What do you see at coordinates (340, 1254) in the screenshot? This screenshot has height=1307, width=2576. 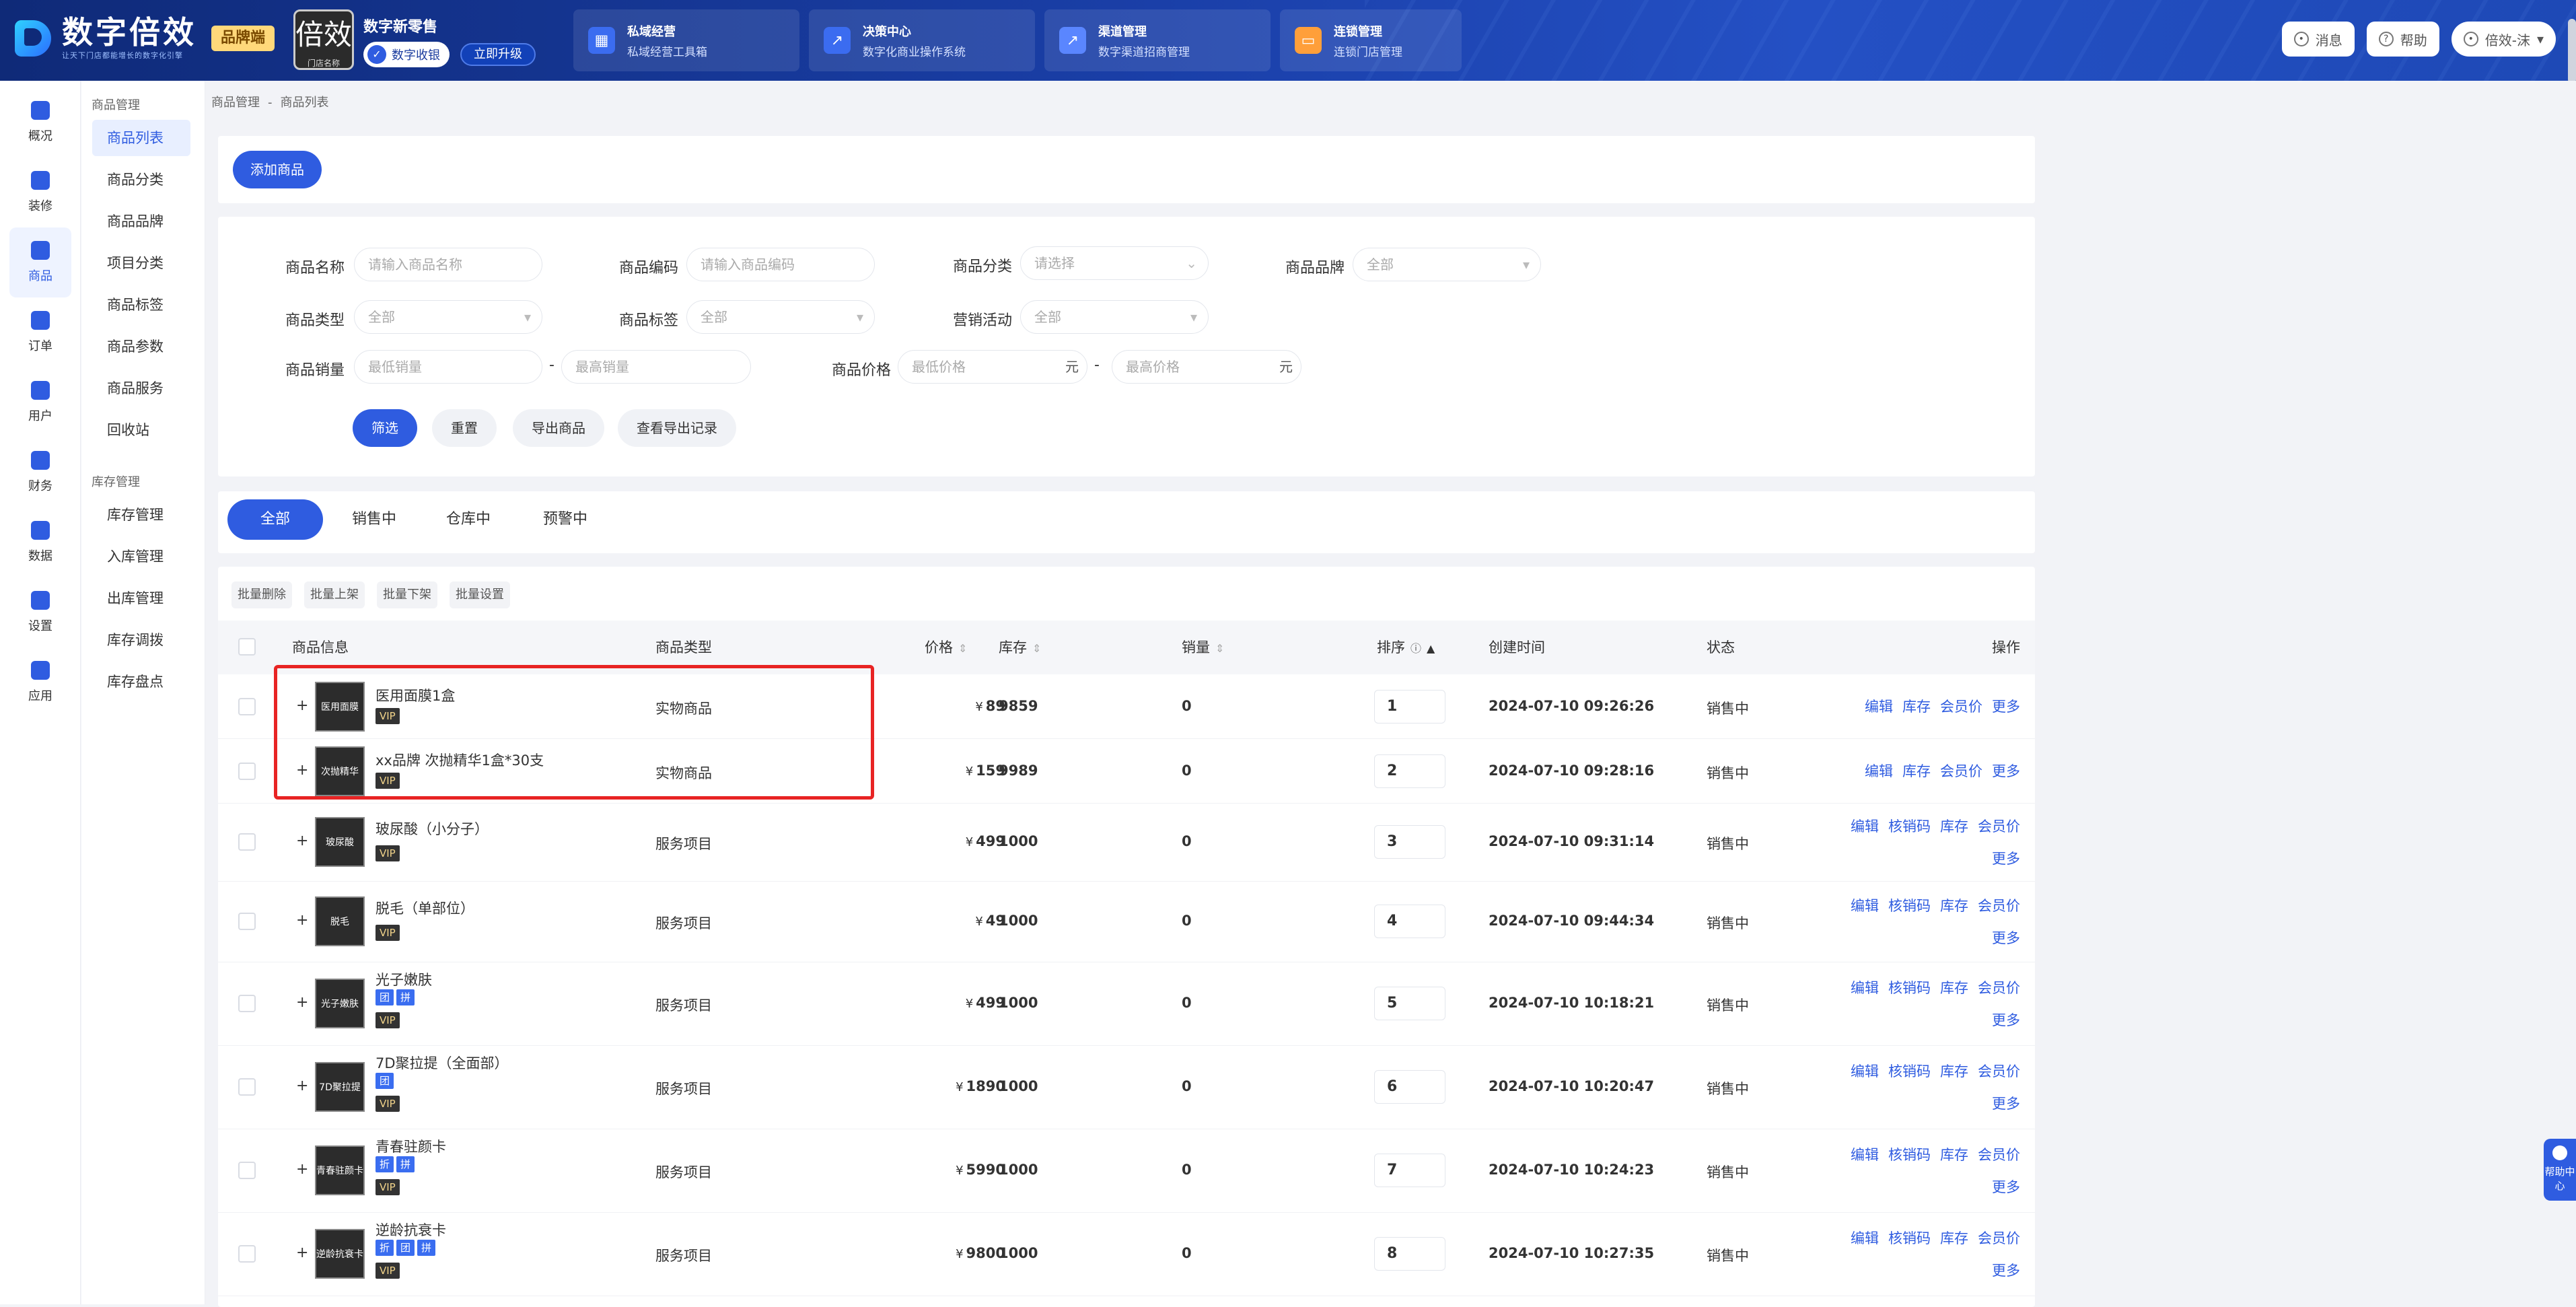 I see `product-thumbnail: 逆龄抗衰卡` at bounding box center [340, 1254].